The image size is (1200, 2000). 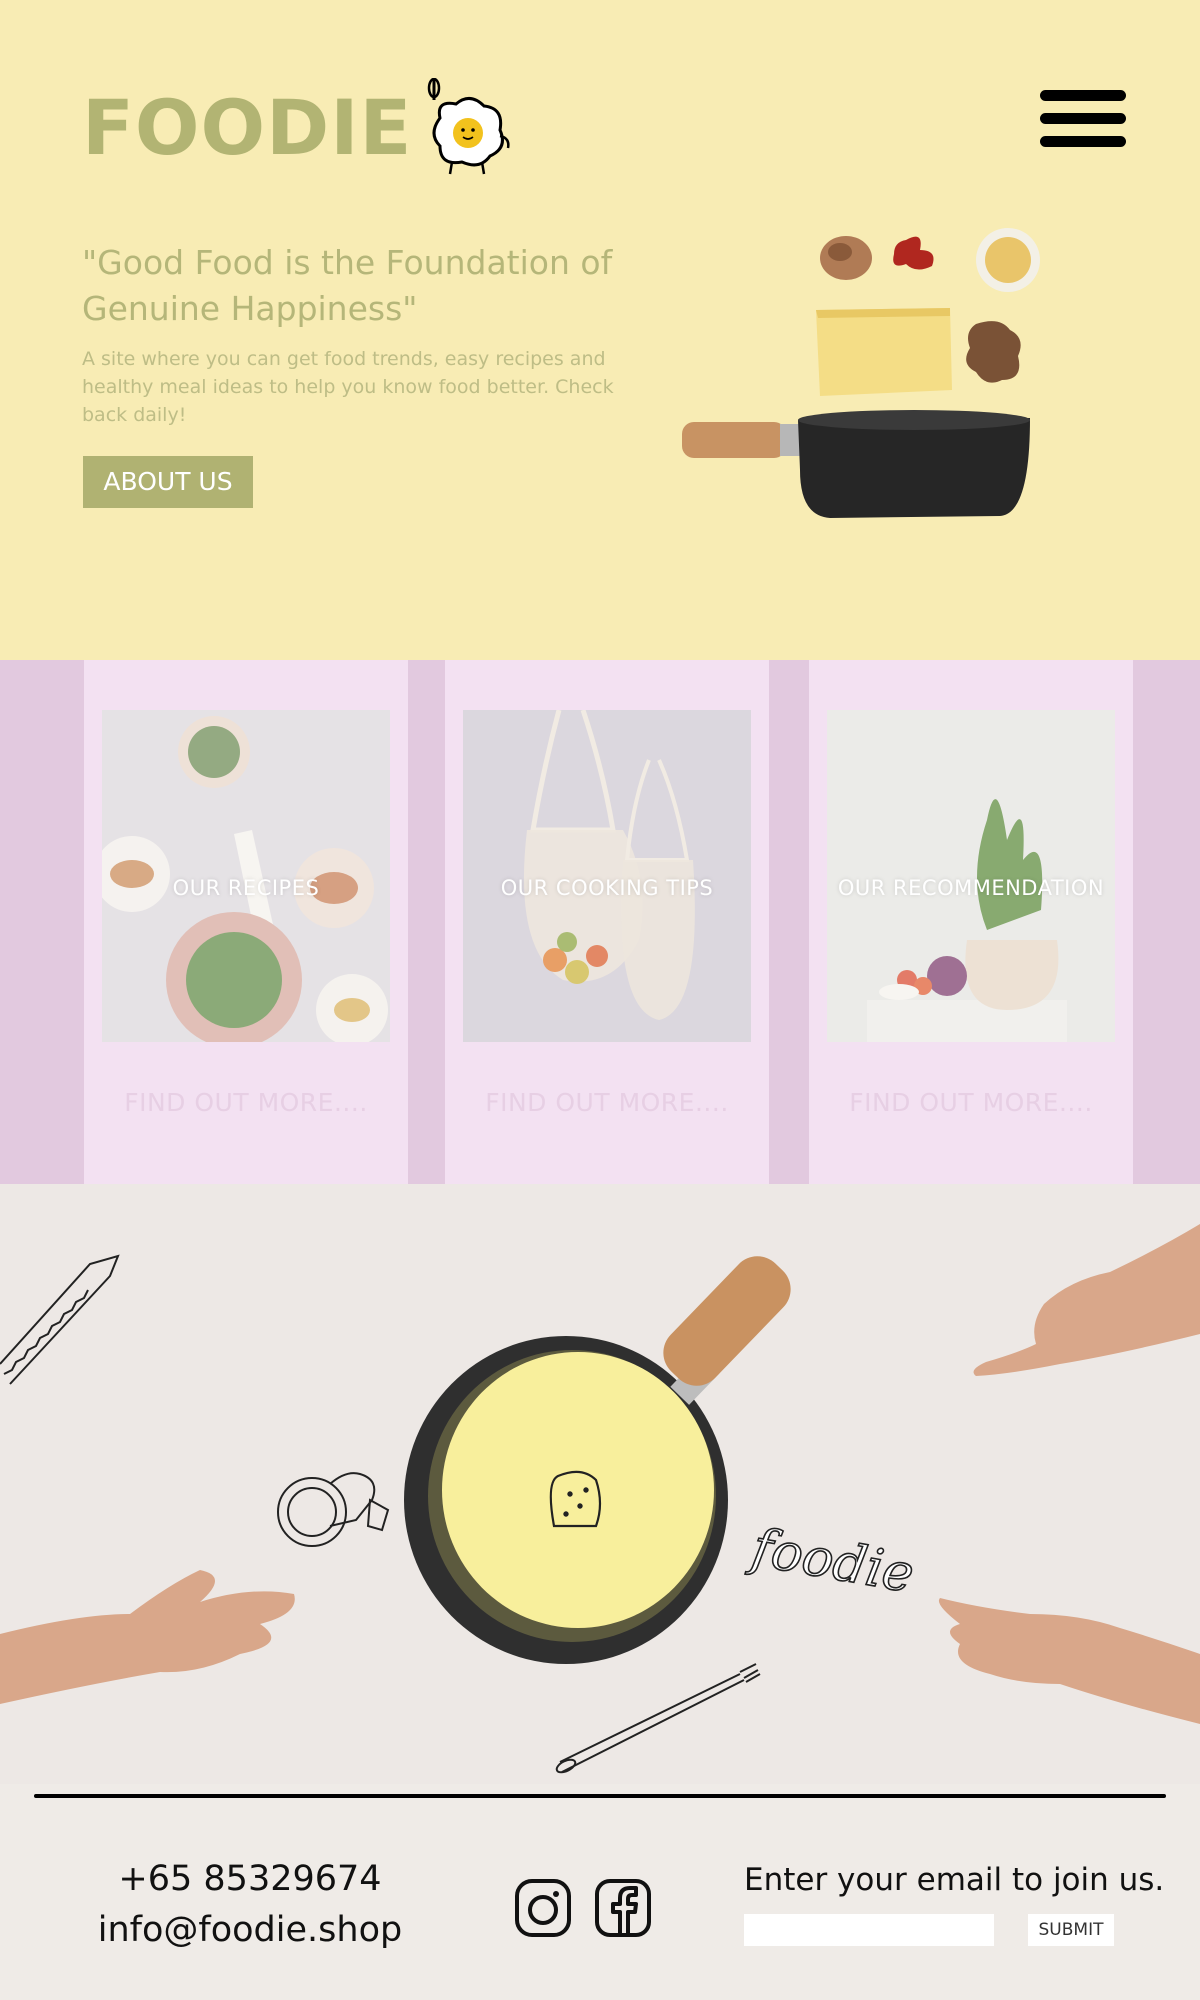 I want to click on knife-sketch-icon, so click(x=60, y=1319).